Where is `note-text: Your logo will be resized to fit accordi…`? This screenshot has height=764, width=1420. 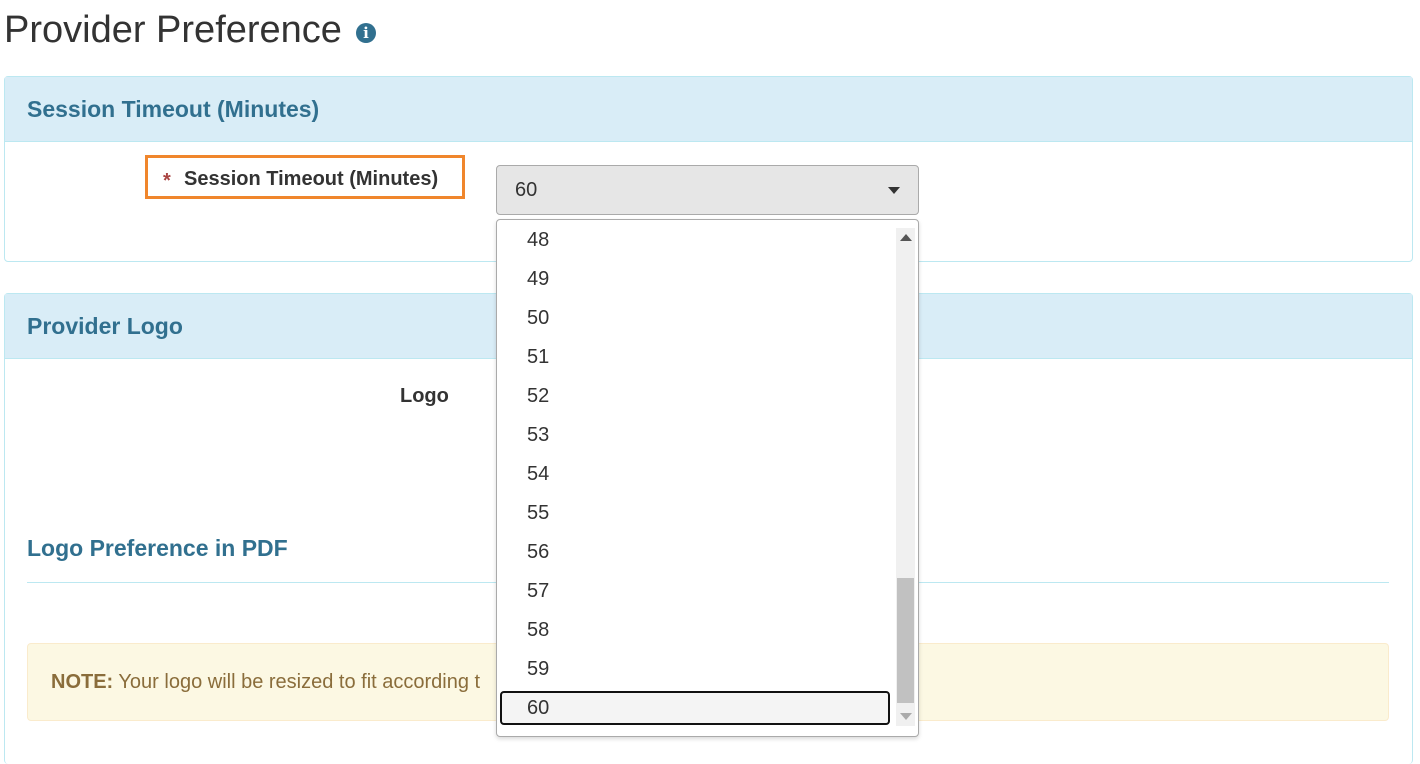 note-text: Your logo will be resized to fit accordi… is located at coordinates (299, 682).